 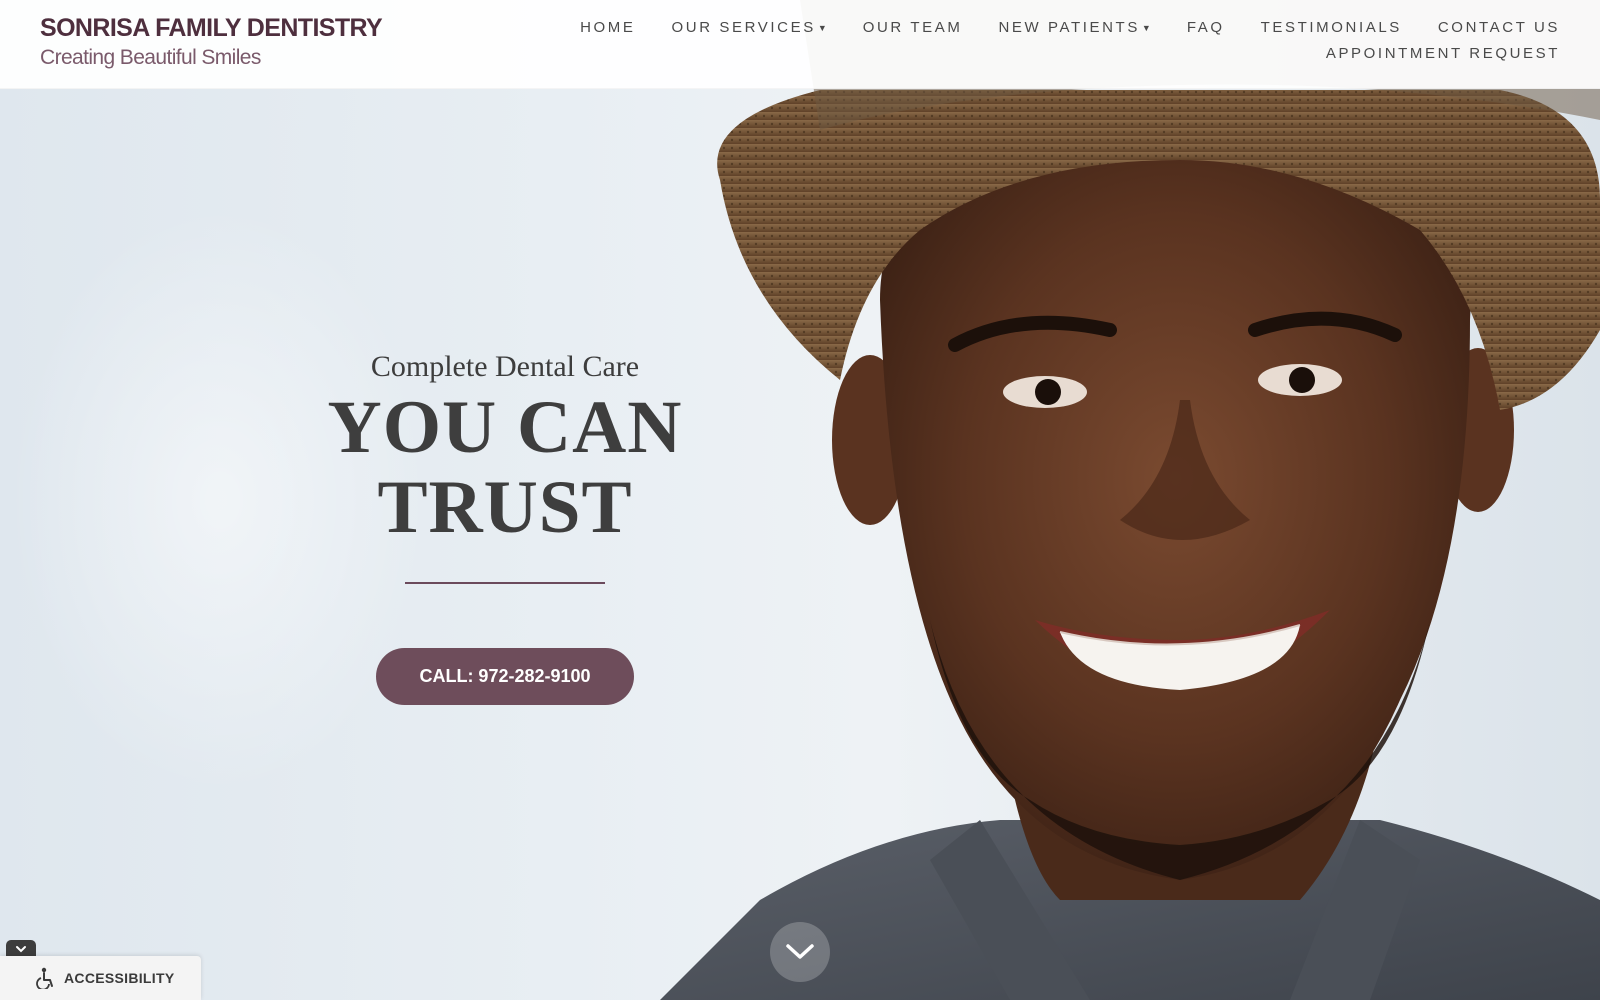 I want to click on brand-name: SONRISA FAMILY DENTISTRY, so click(x=211, y=28).